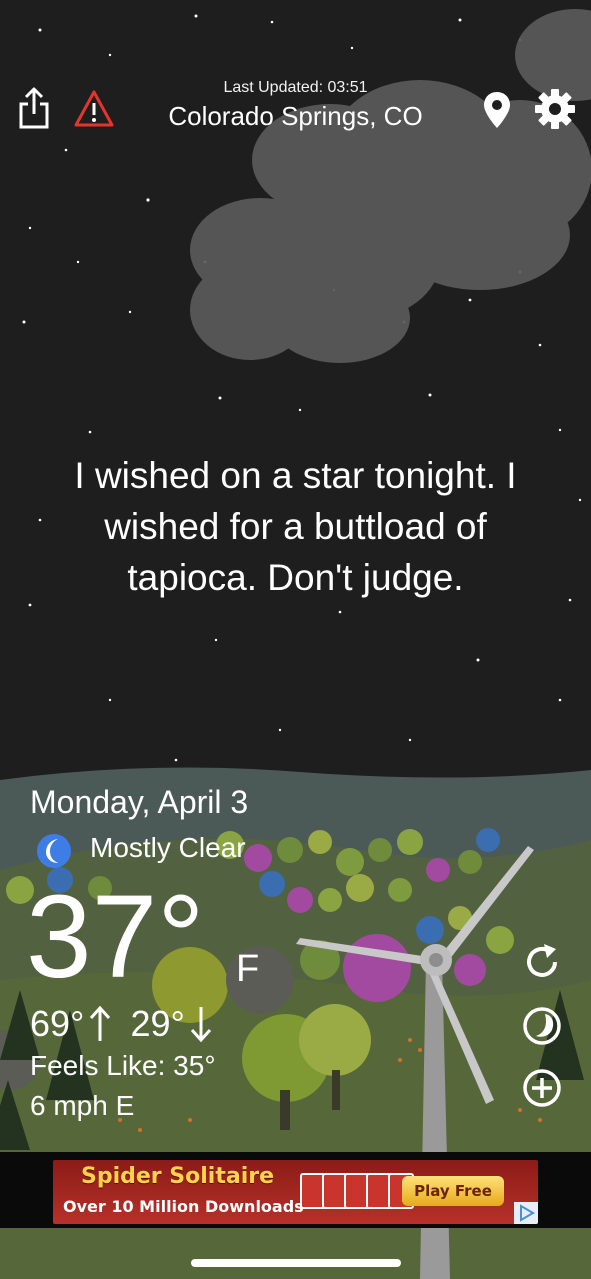  I want to click on locations-button, so click(497, 110).